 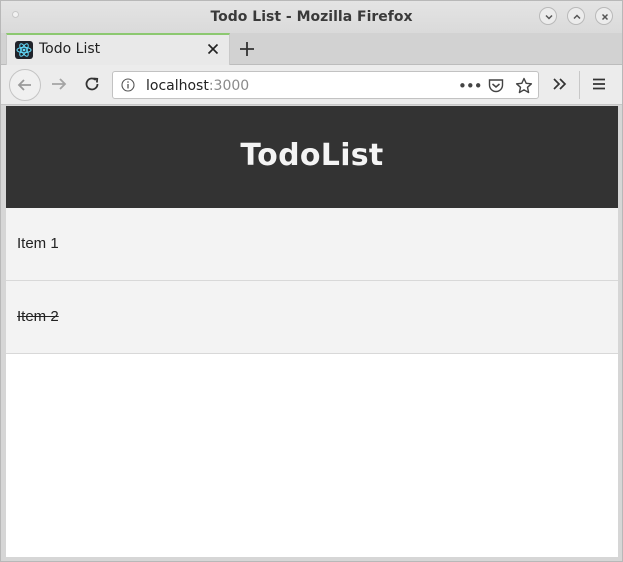 I want to click on pocket-icon, so click(x=496, y=86).